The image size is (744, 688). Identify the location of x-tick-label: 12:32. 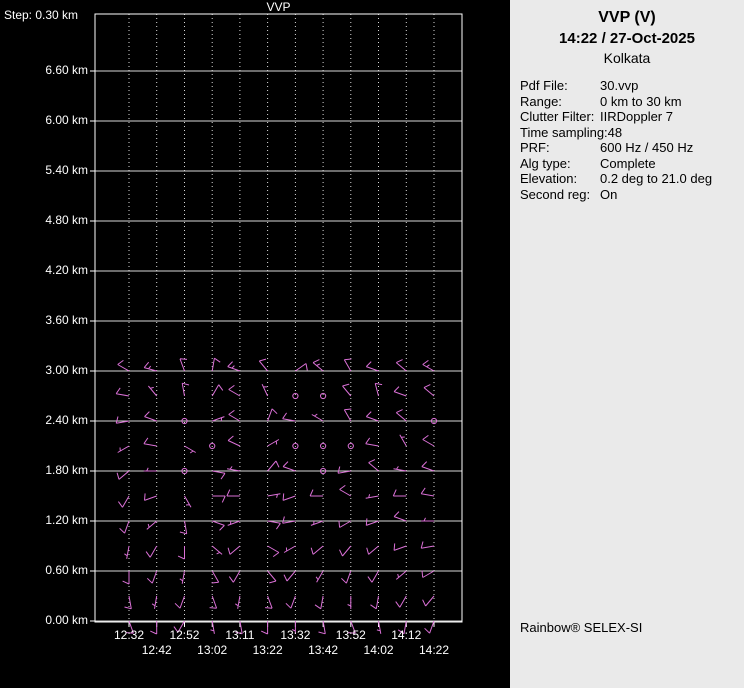
(129, 635).